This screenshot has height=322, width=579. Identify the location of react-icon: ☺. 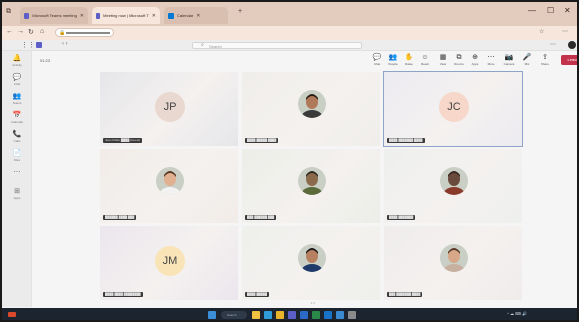
(425, 57).